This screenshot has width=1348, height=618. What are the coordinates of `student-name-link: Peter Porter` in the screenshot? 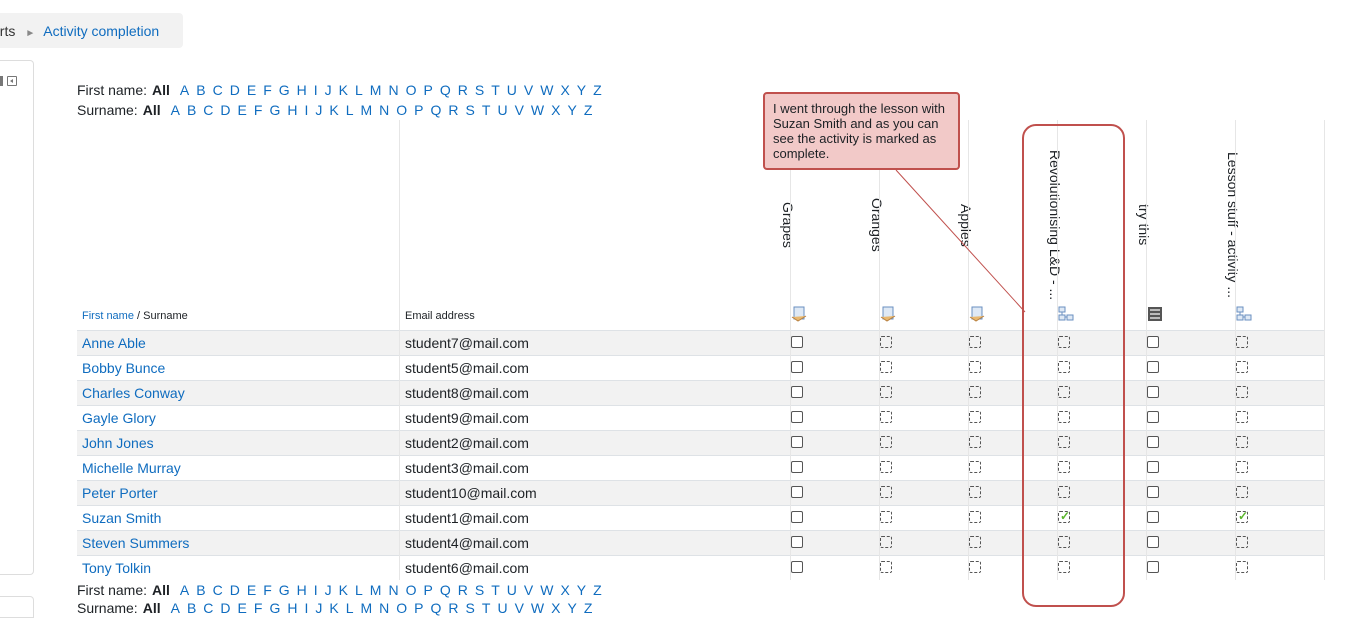 It's located at (119, 493).